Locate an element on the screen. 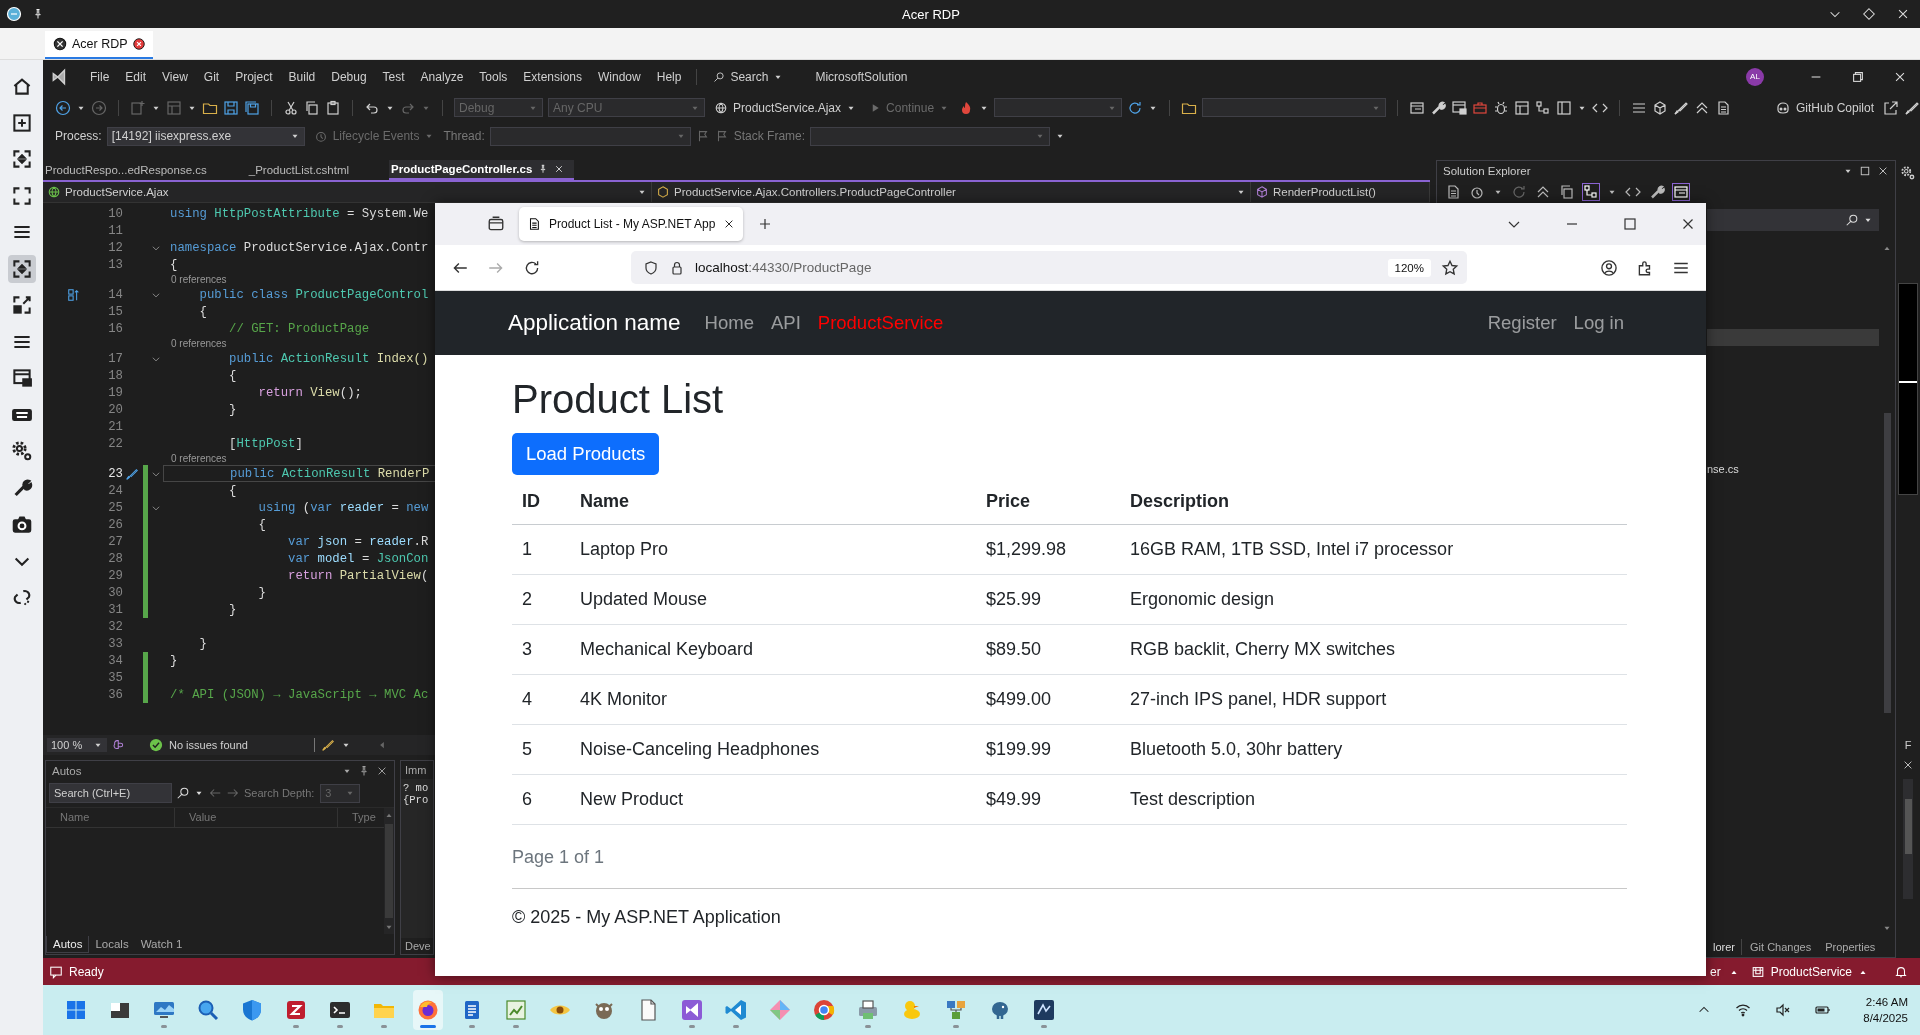 The image size is (1920, 1035). column-header: Value is located at coordinates (256, 817).